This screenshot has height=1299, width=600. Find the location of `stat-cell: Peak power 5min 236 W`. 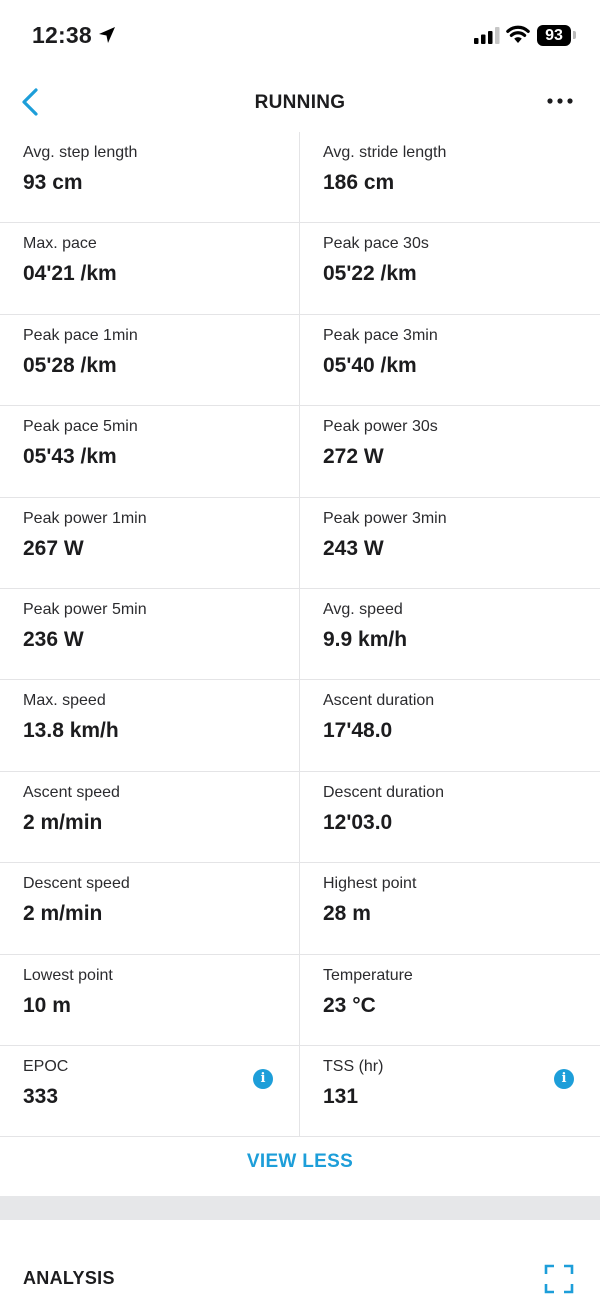

stat-cell: Peak power 5min 236 W is located at coordinates (150, 634).